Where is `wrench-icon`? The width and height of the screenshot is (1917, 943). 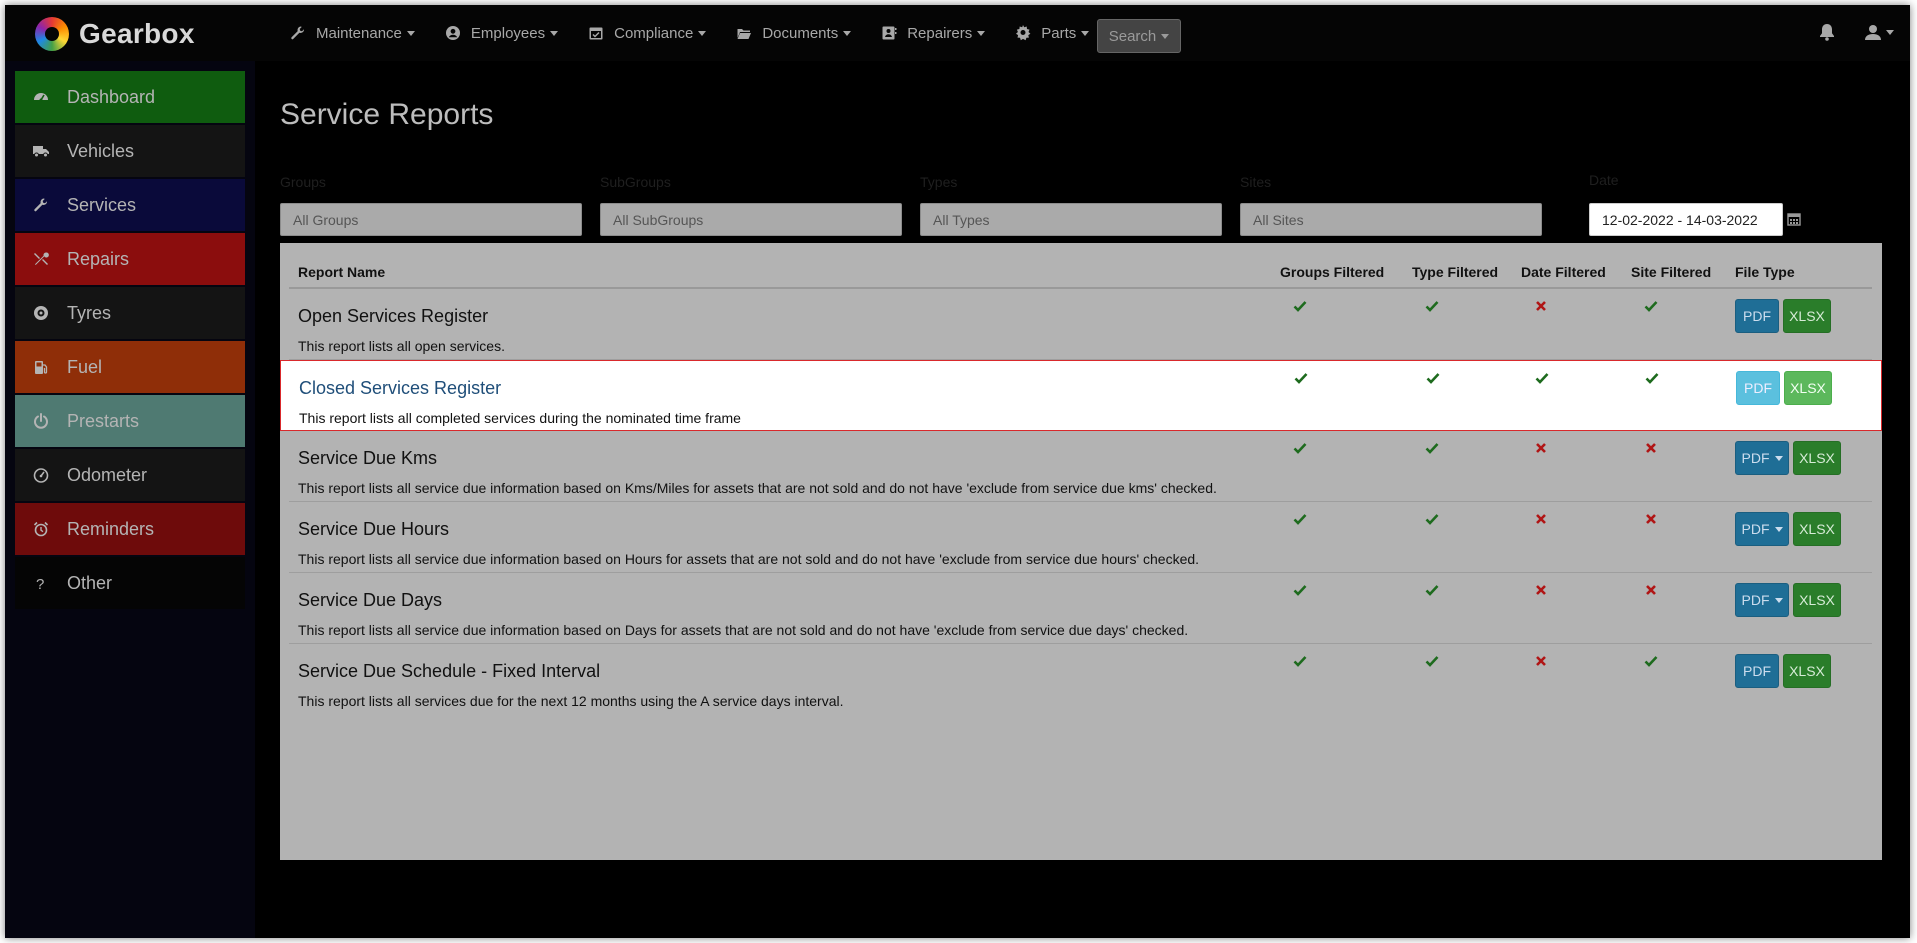
wrench-icon is located at coordinates (298, 33).